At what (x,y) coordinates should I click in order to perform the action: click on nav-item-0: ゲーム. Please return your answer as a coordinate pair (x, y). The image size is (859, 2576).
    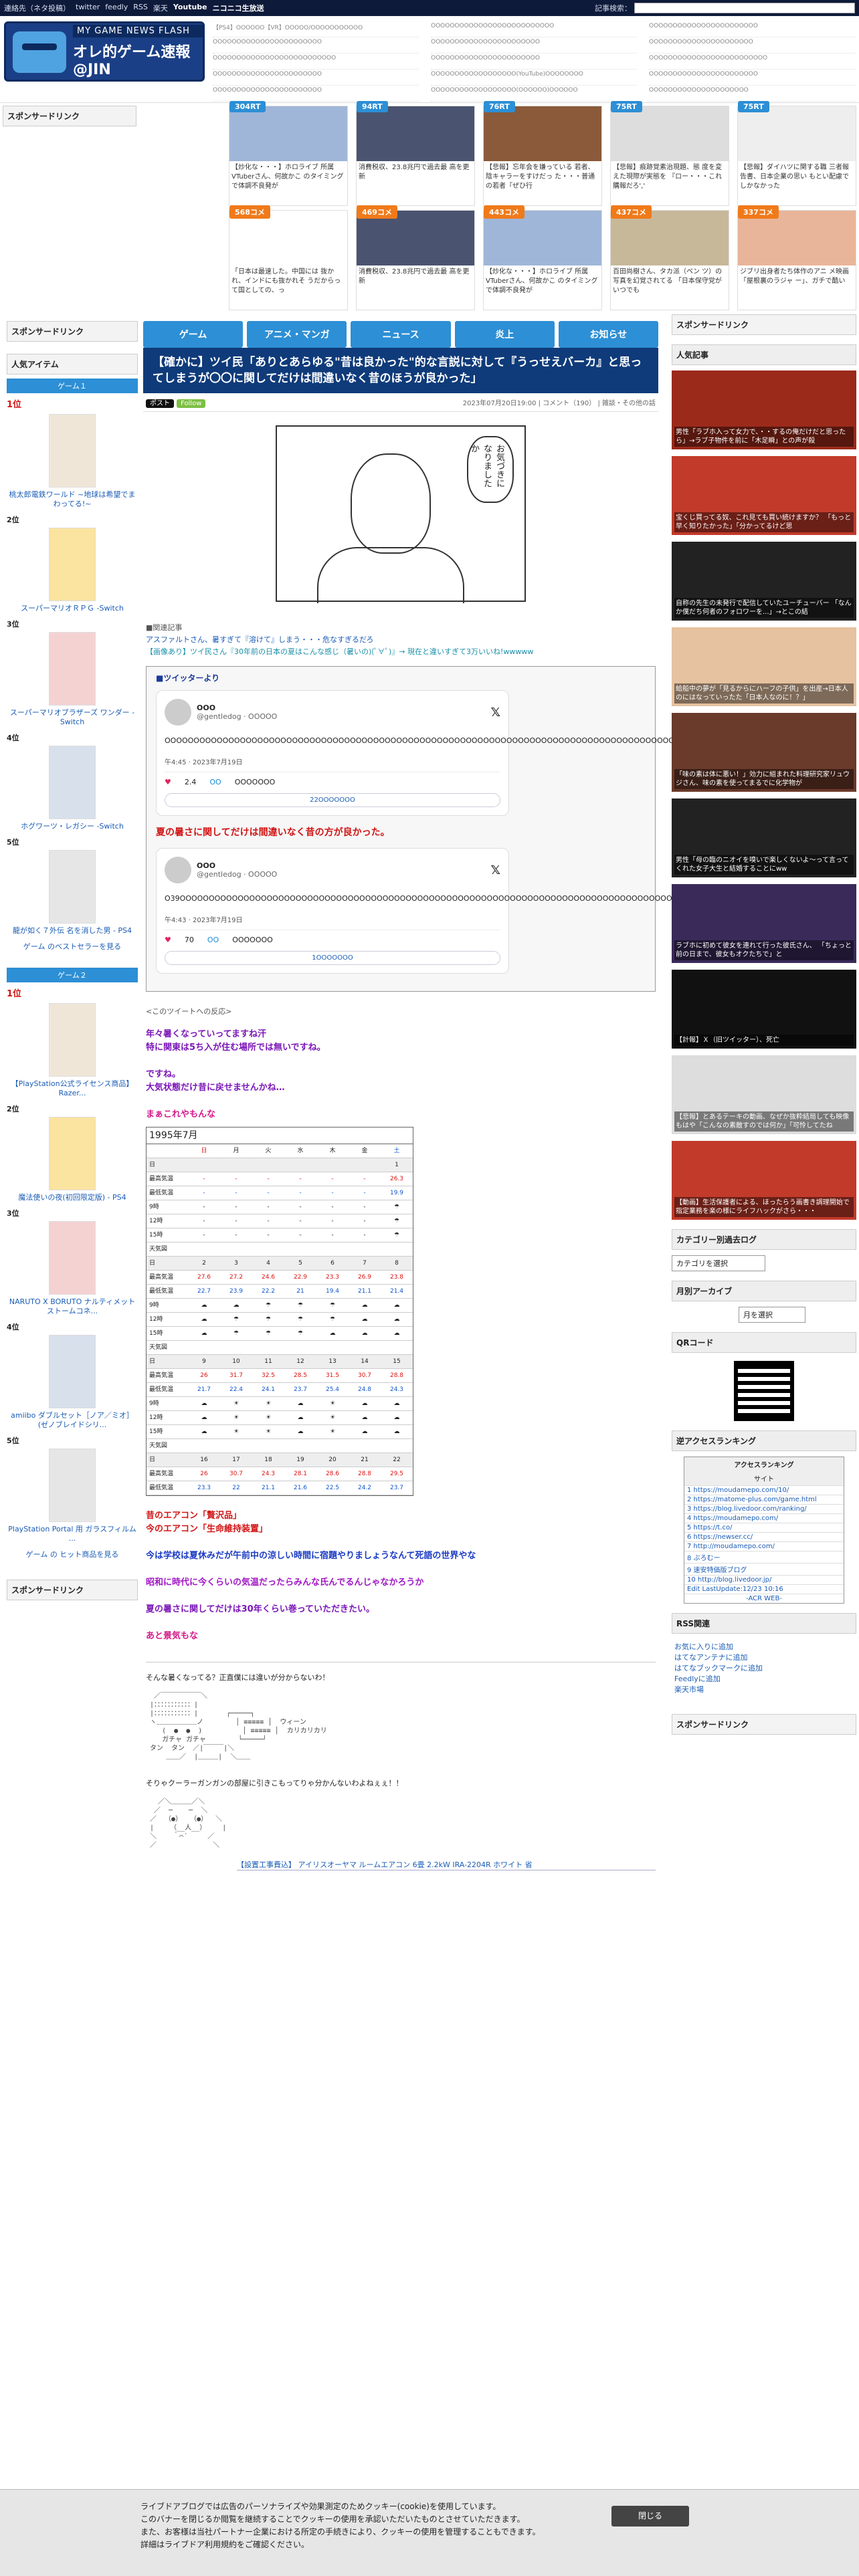
    Looking at the image, I should click on (193, 334).